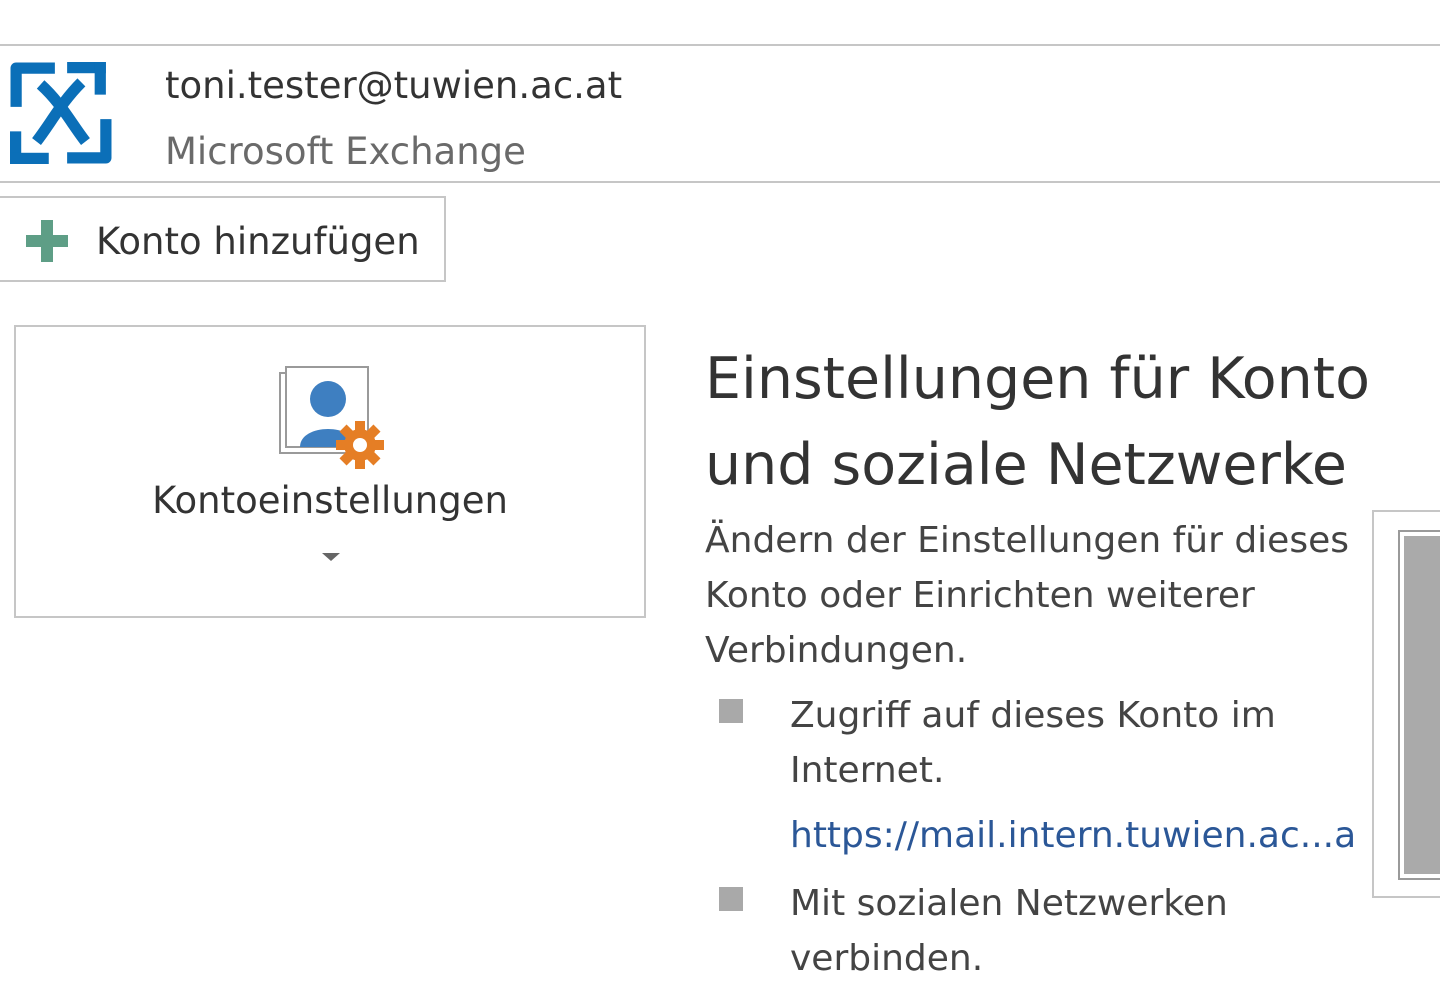 This screenshot has width=1440, height=986. Describe the element at coordinates (330, 500) in the screenshot. I see `account-settings-label: Kontoeinstellungen` at that location.